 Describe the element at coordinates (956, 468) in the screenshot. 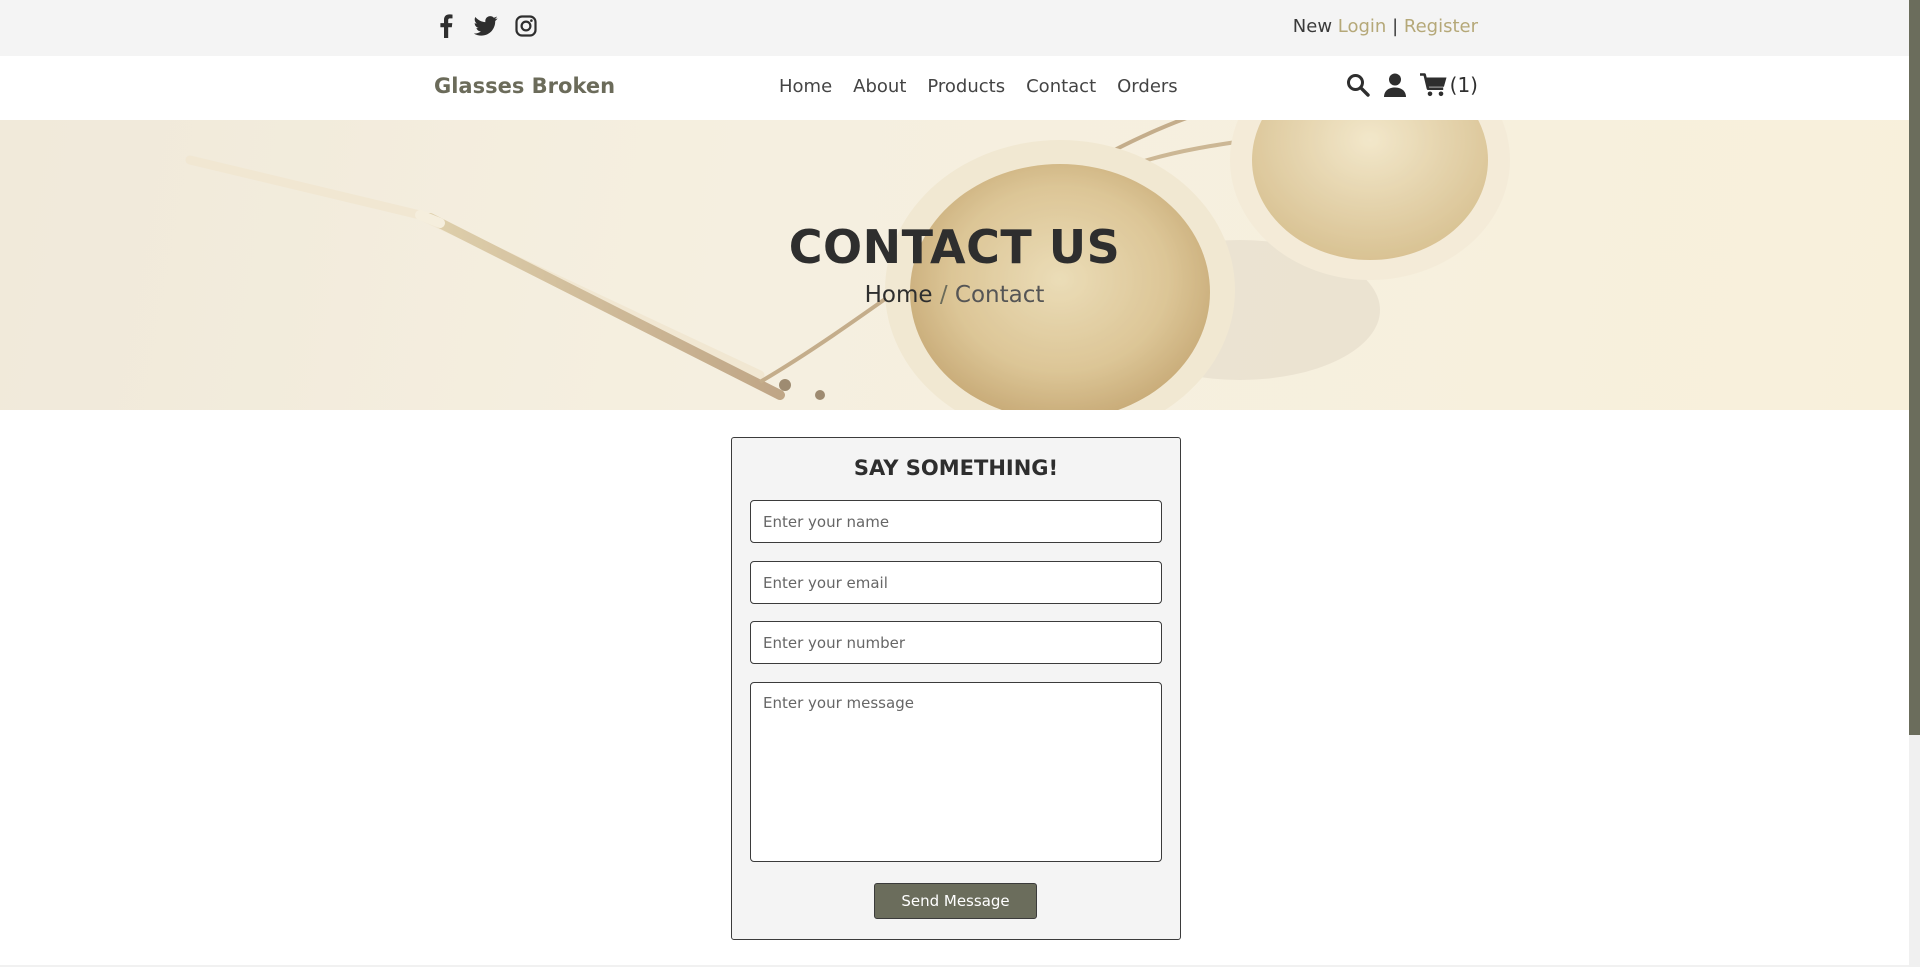

I see `form-heading: SAY SOMETHING!` at that location.